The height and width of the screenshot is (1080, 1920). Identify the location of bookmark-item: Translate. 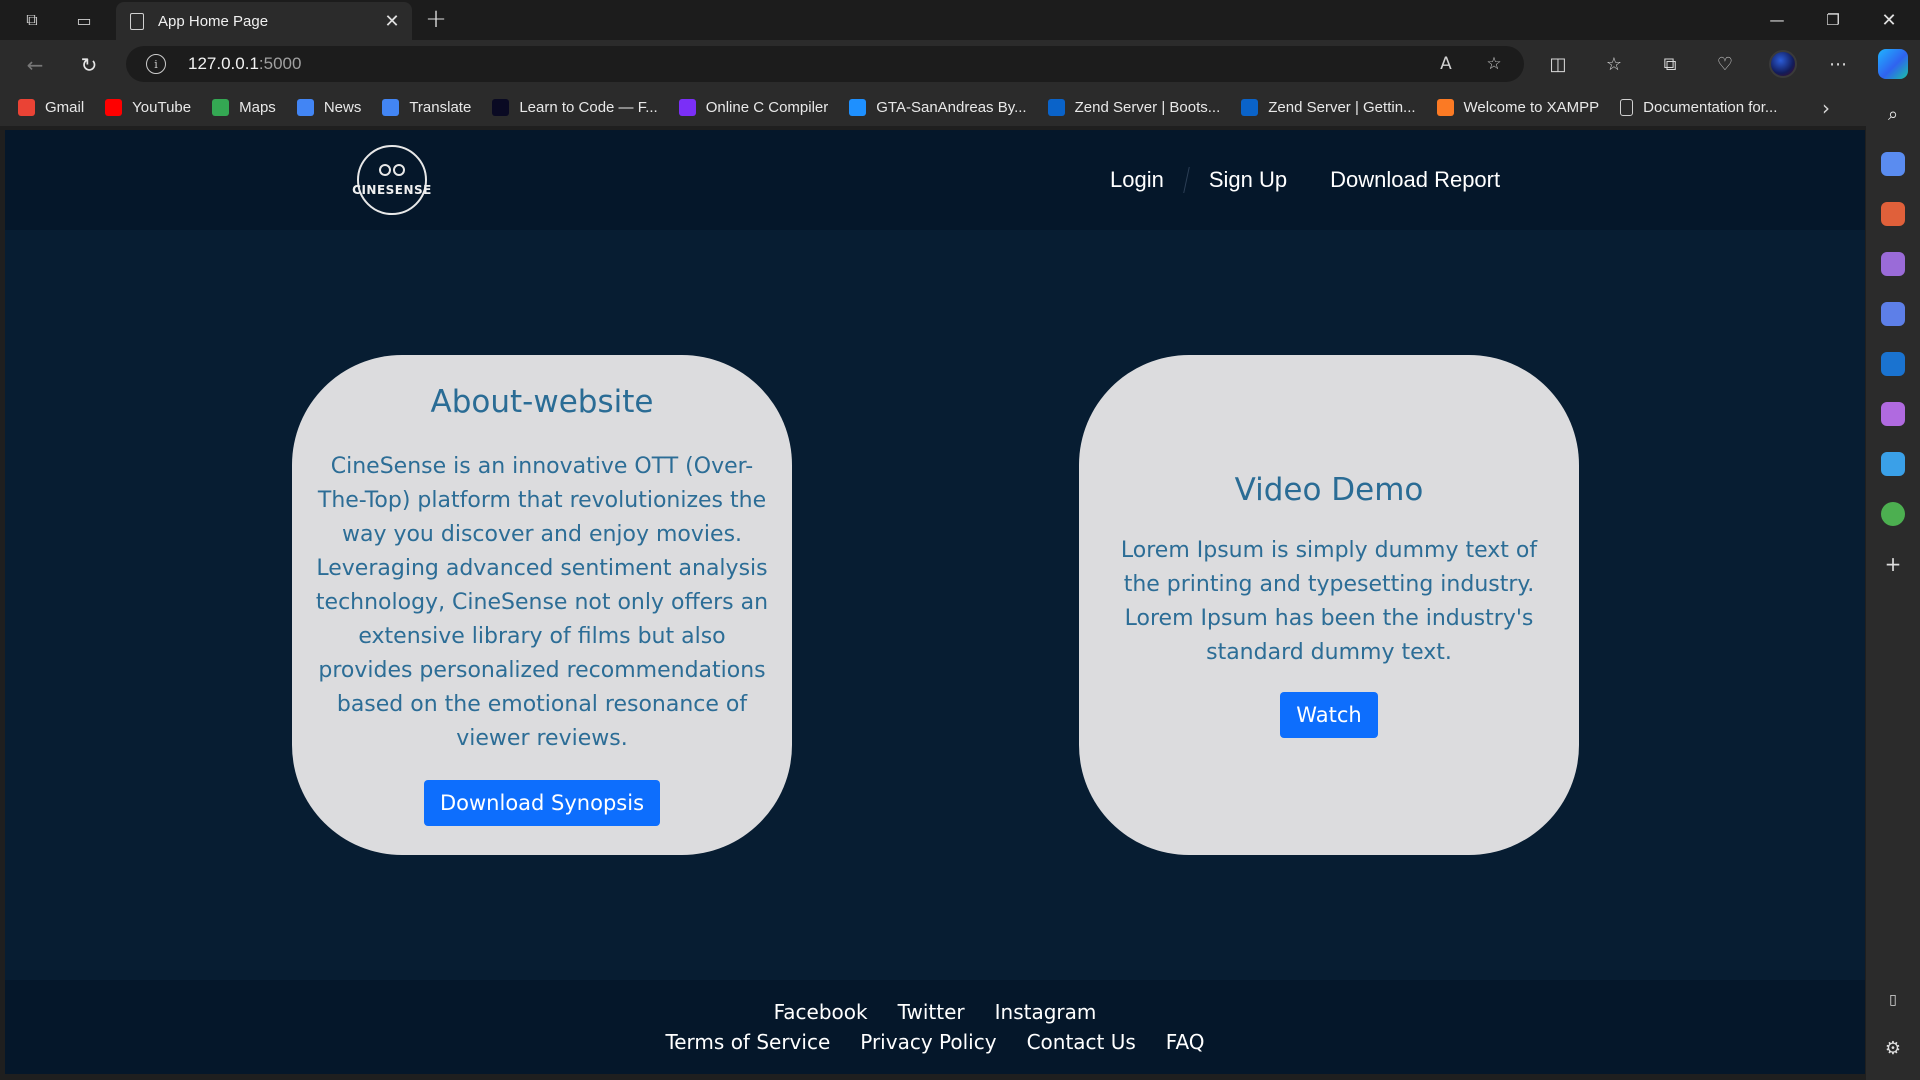
(427, 107).